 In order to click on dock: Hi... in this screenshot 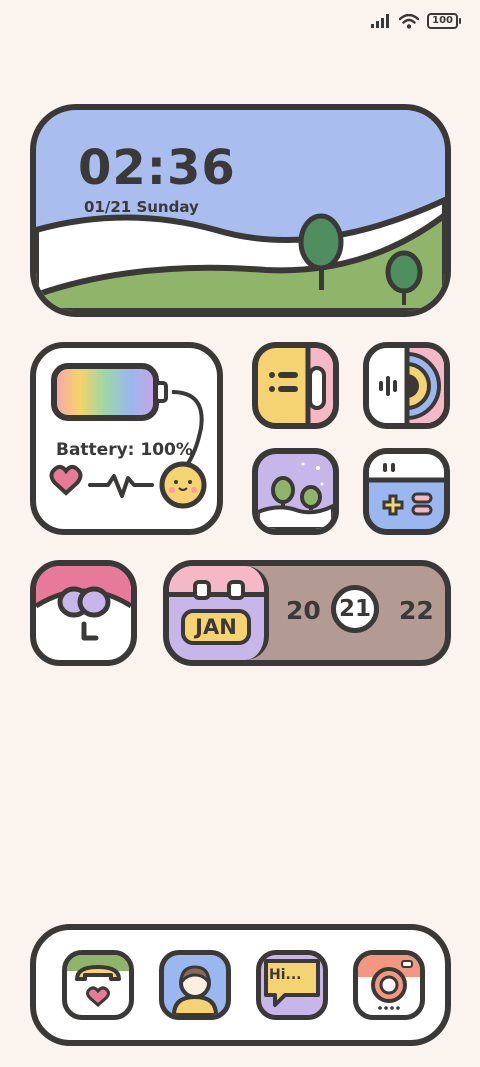, I will do `click(240, 985)`.